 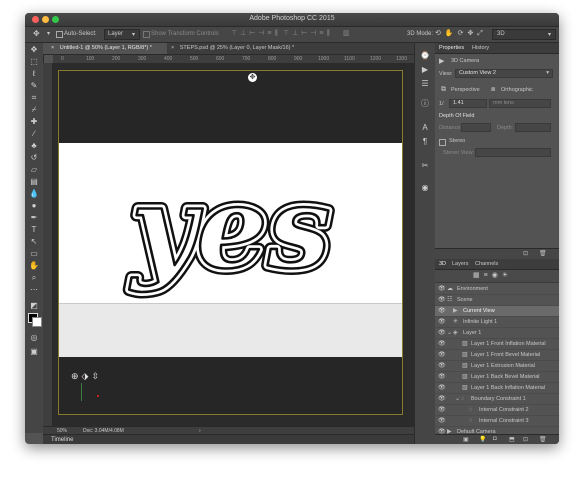 What do you see at coordinates (512, 439) in the screenshot?
I see `render-icon: ⬒` at bounding box center [512, 439].